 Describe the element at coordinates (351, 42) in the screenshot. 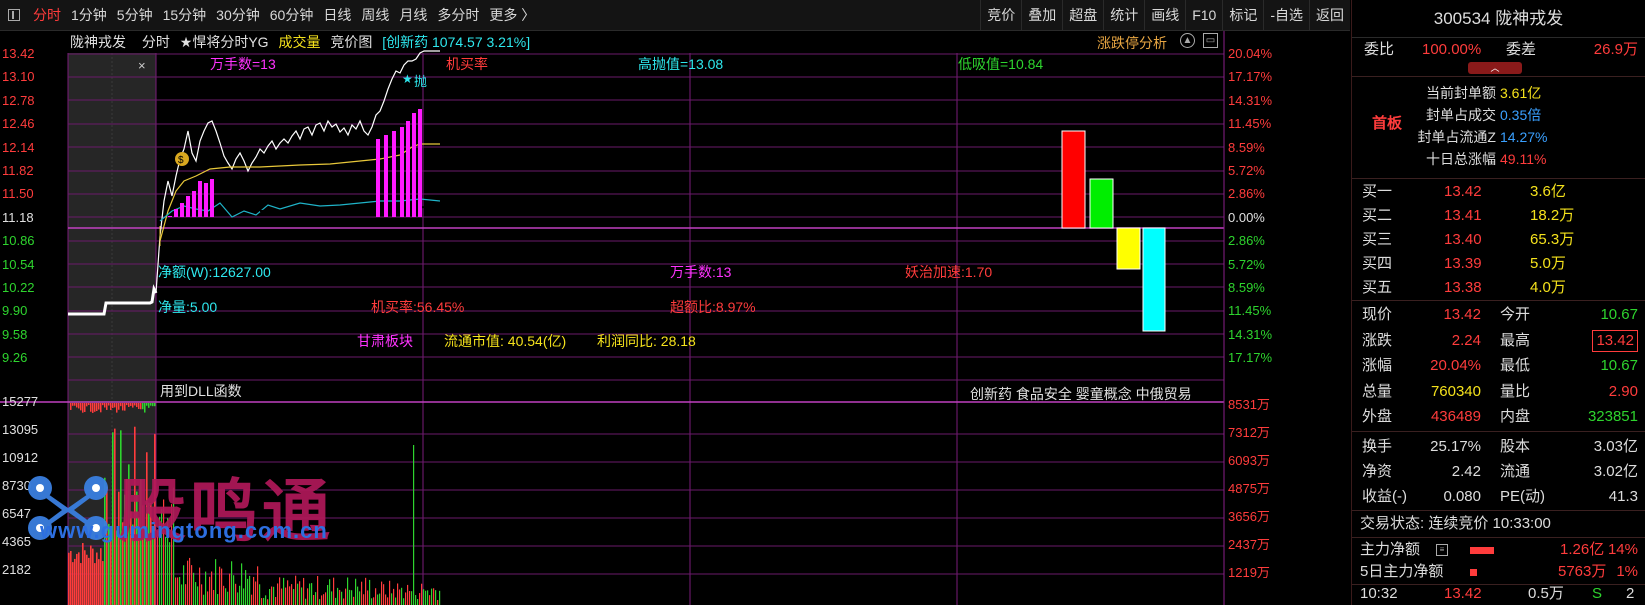

I see `auction-chart-toggle: 竞价图` at that location.